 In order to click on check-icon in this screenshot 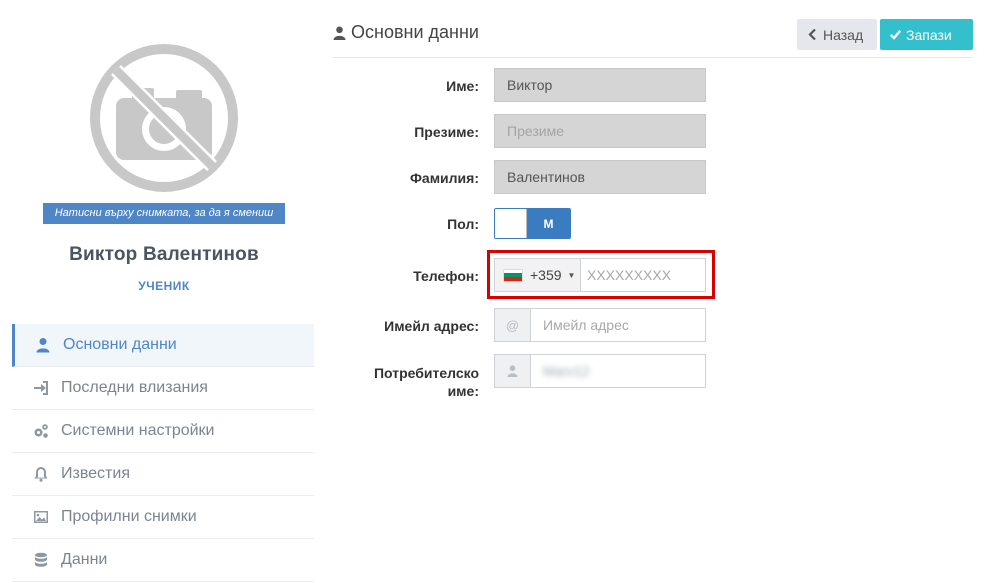, I will do `click(895, 35)`.